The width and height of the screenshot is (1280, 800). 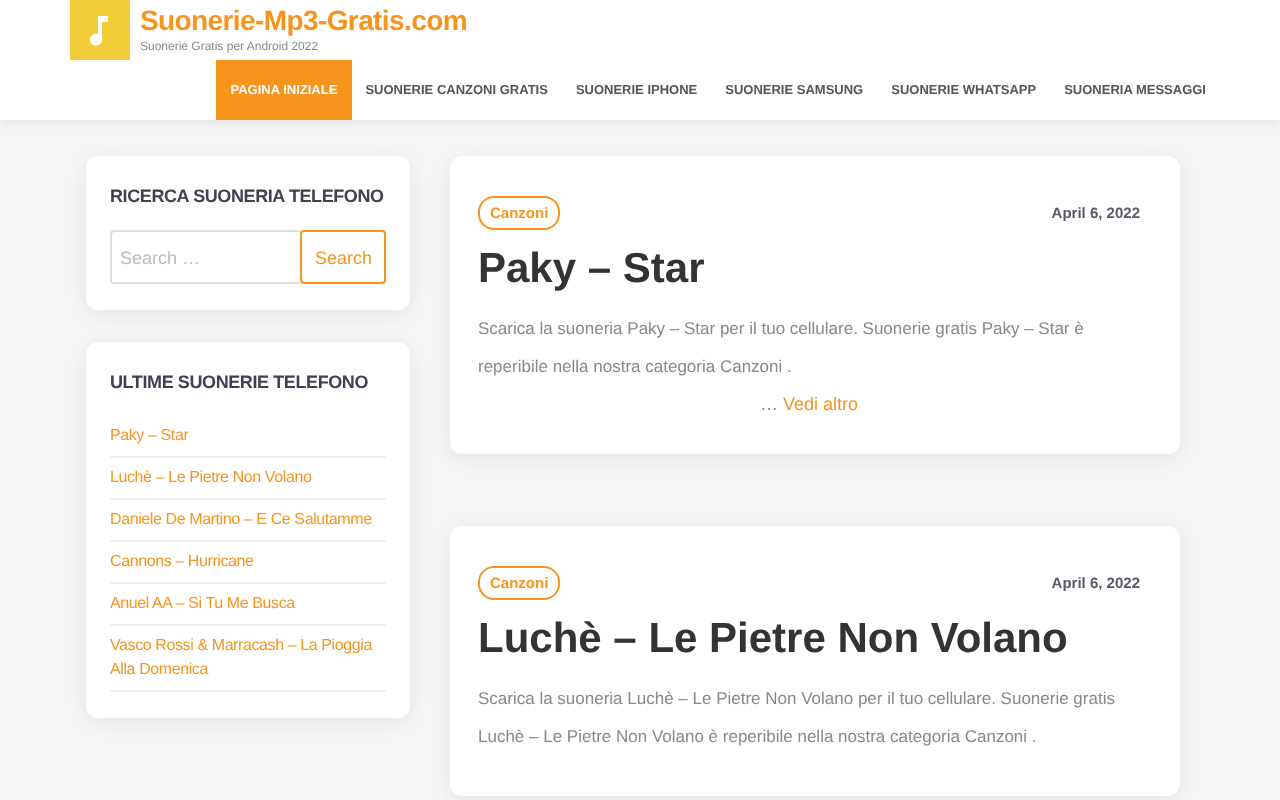 I want to click on logo-tile, so click(x=100, y=30).